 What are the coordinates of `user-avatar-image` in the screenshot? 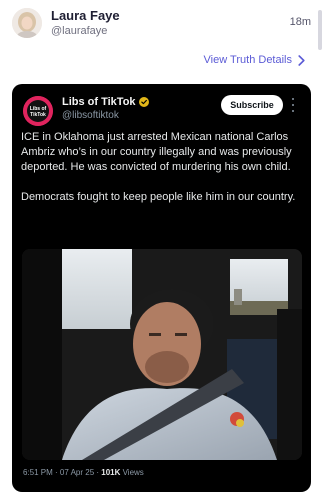 It's located at (27, 23).